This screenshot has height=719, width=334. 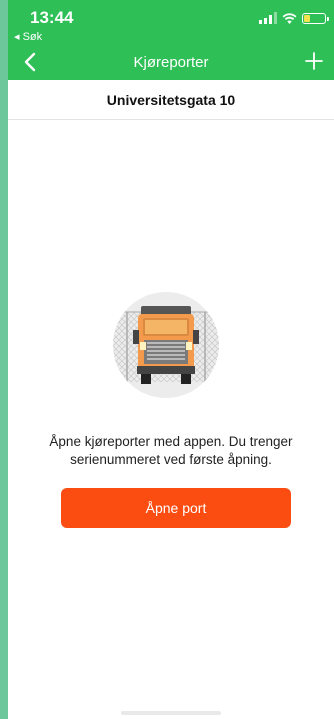 What do you see at coordinates (171, 100) in the screenshot?
I see `location-header: Universitetsgata 10` at bounding box center [171, 100].